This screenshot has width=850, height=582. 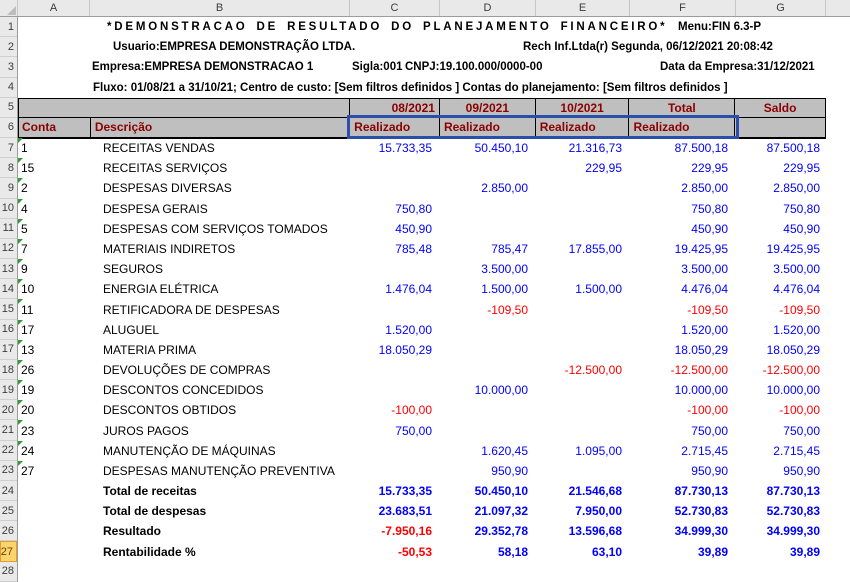 What do you see at coordinates (8, 47) in the screenshot?
I see `row-header-2: 2` at bounding box center [8, 47].